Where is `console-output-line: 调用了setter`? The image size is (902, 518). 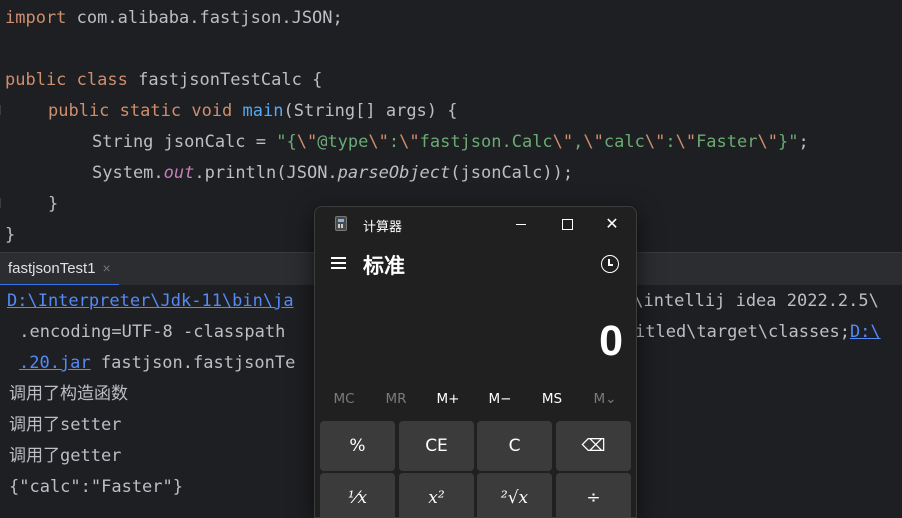 console-output-line: 调用了setter is located at coordinates (65, 425).